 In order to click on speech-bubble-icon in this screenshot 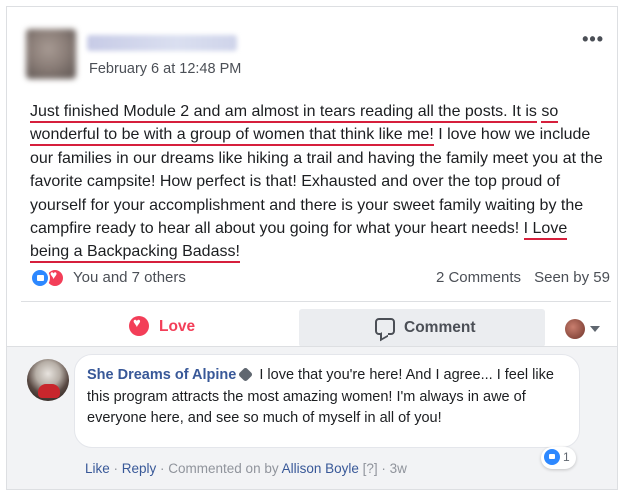, I will do `click(385, 326)`.